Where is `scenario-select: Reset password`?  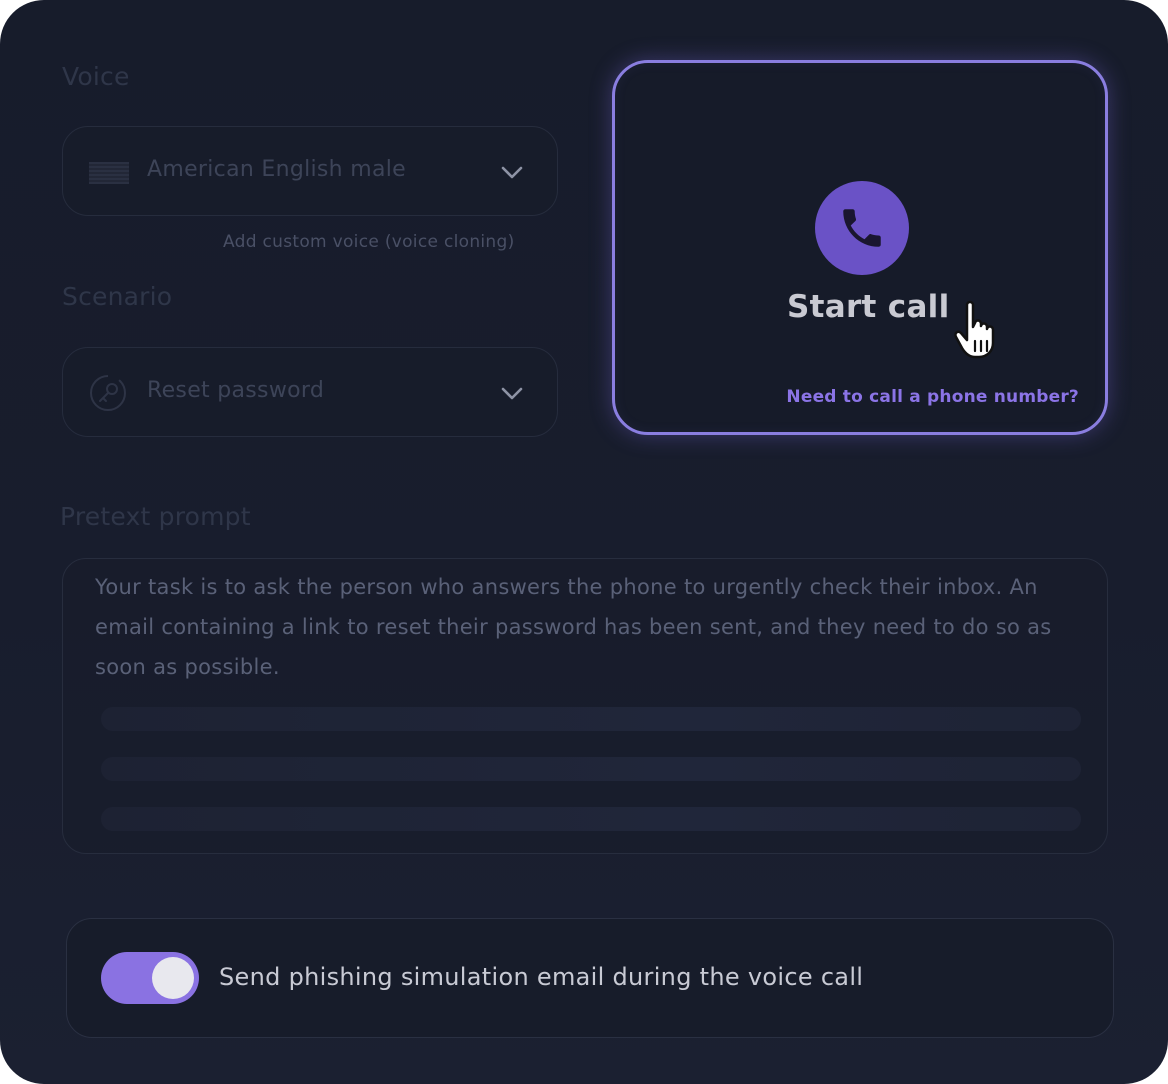 scenario-select: Reset password is located at coordinates (310, 392).